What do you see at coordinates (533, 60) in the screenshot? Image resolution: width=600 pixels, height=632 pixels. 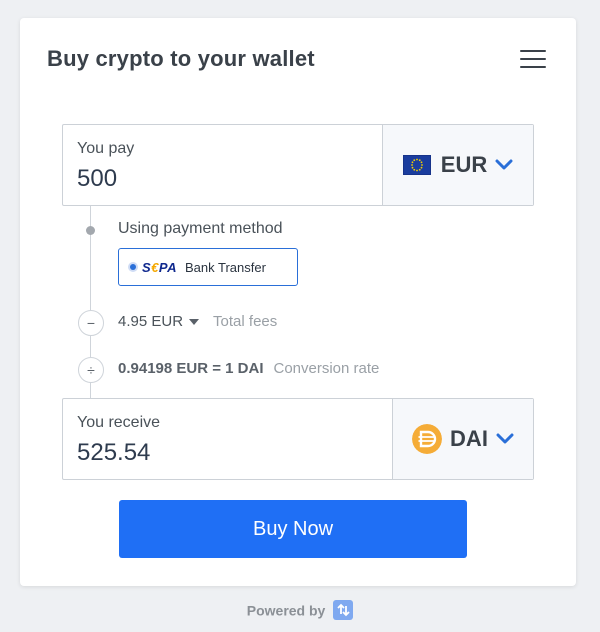 I see `hamburger-menu-icon` at bounding box center [533, 60].